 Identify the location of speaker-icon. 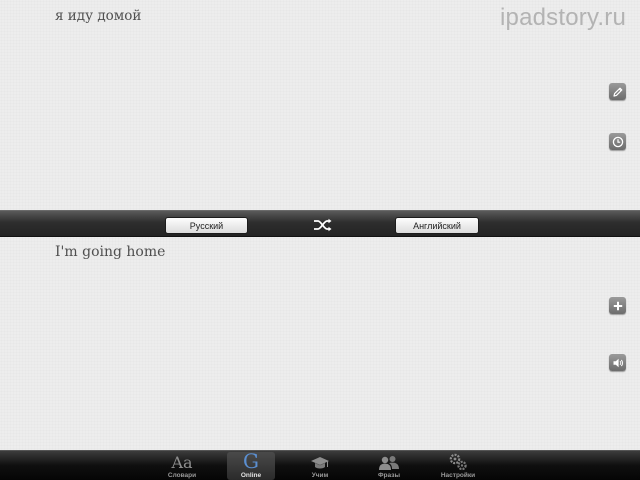
(618, 362).